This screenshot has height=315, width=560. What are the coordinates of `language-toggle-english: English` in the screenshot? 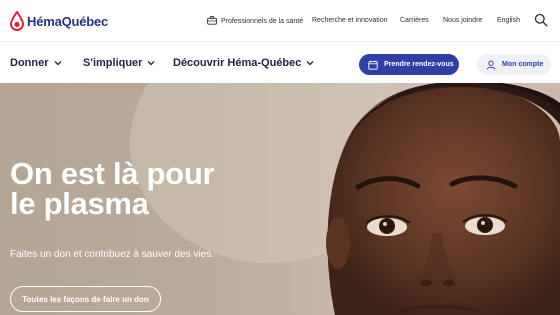 It's located at (508, 20).